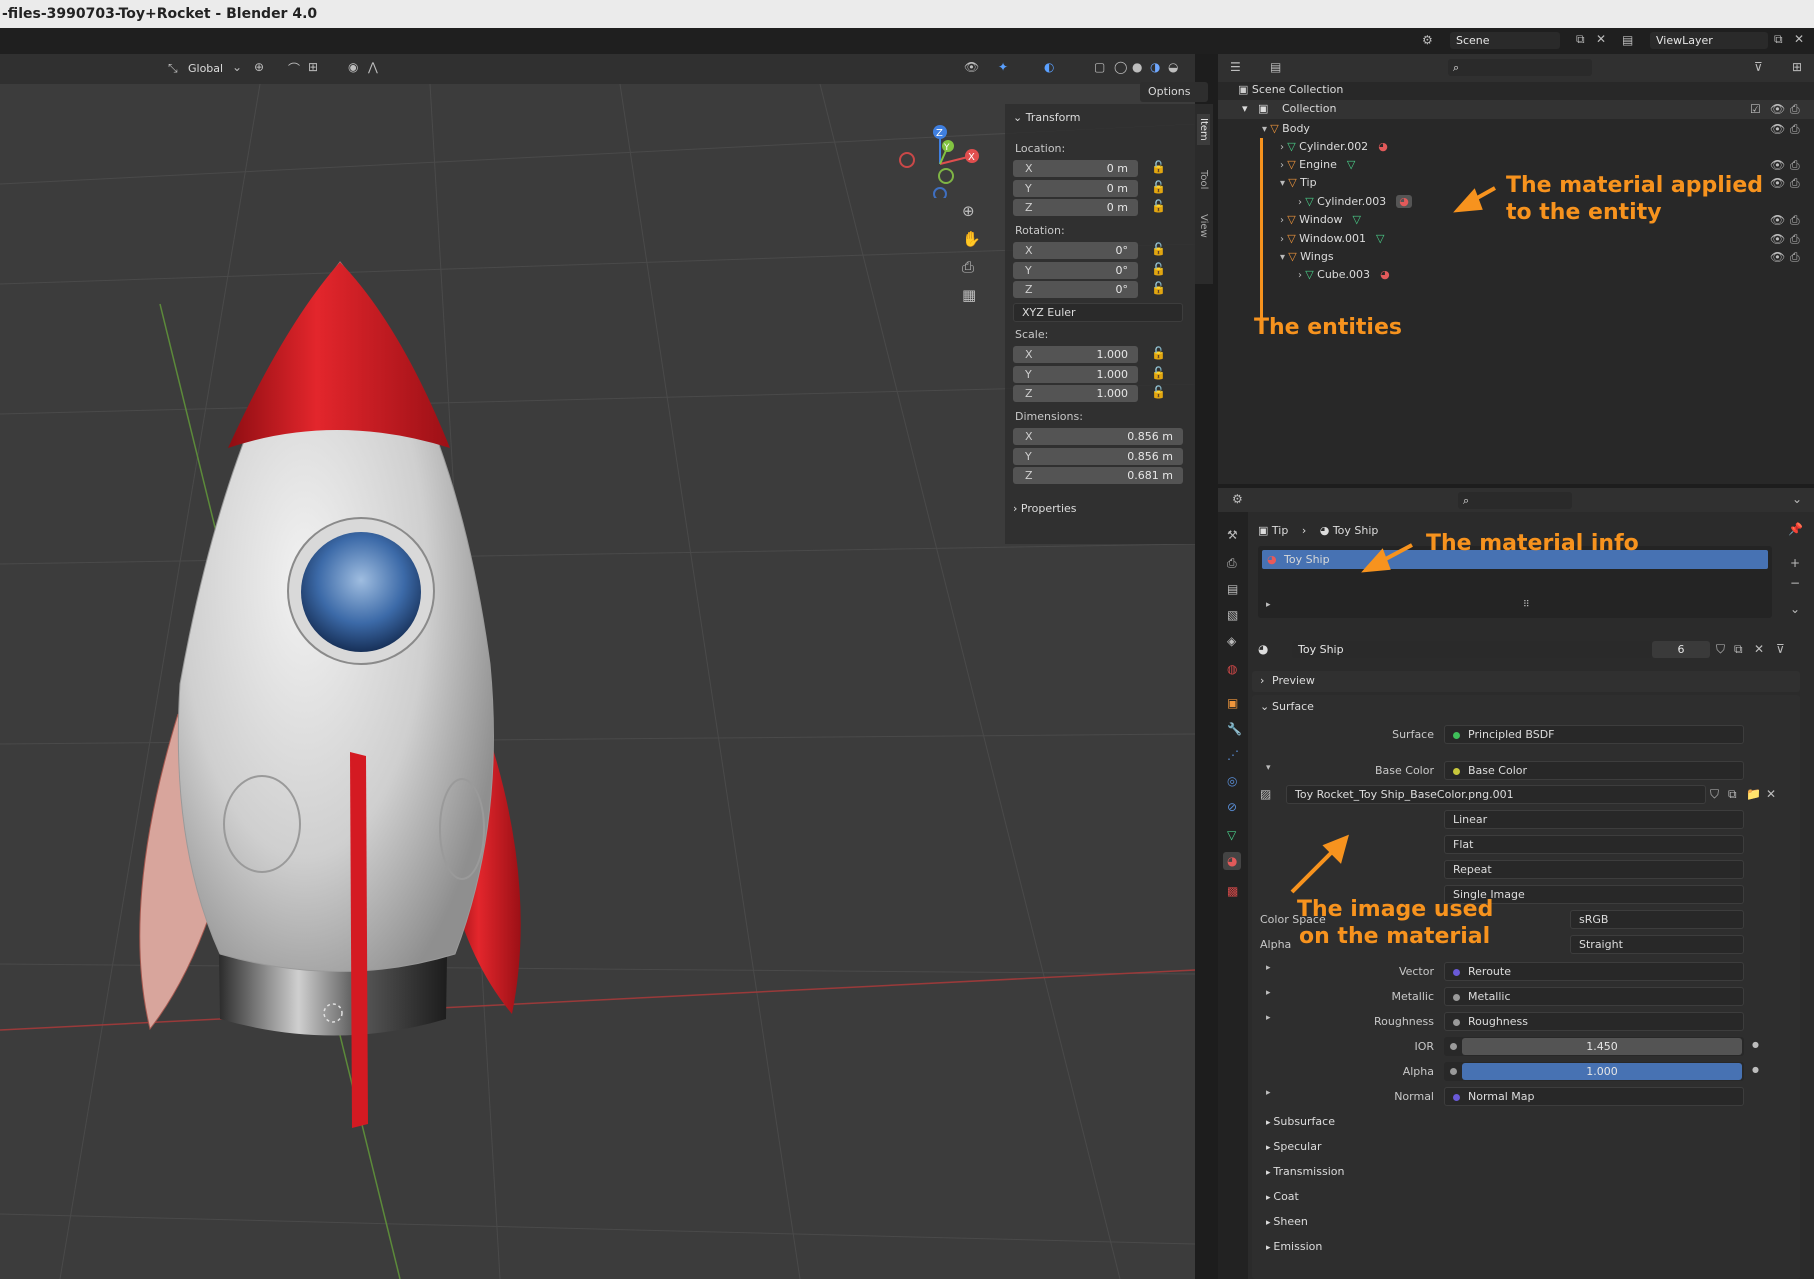 Image resolution: width=1814 pixels, height=1279 pixels. I want to click on section-coat: ▸ Coat, so click(1282, 1197).